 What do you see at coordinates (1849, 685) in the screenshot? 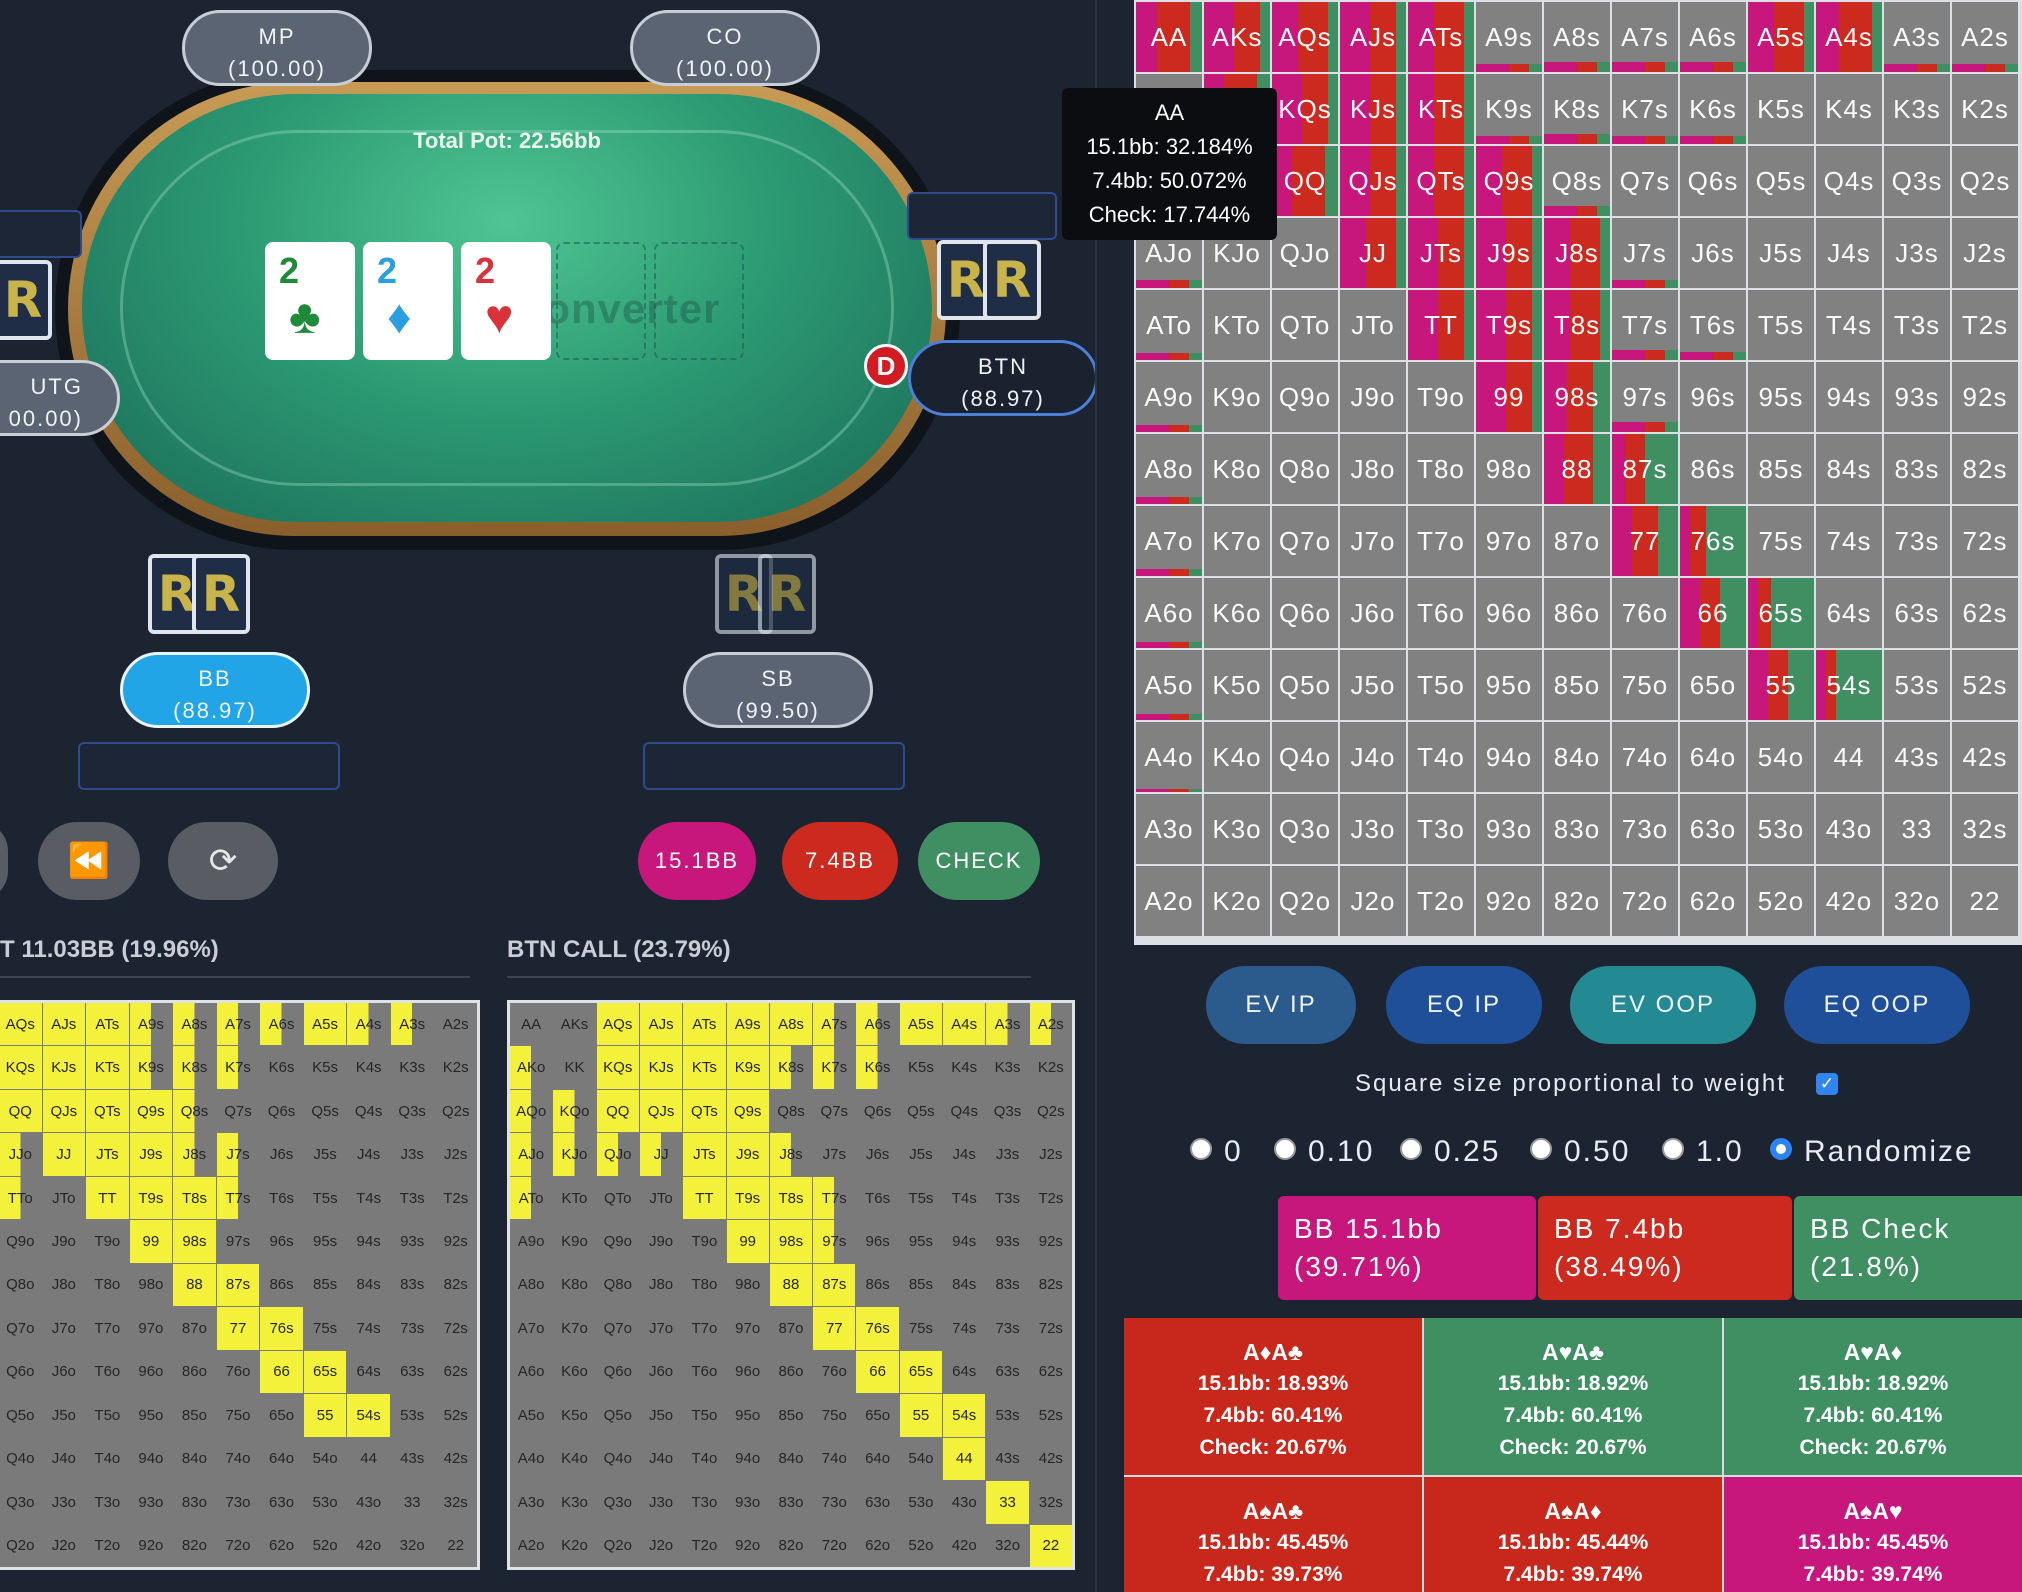
I see `hand-cell-54s: 54s` at bounding box center [1849, 685].